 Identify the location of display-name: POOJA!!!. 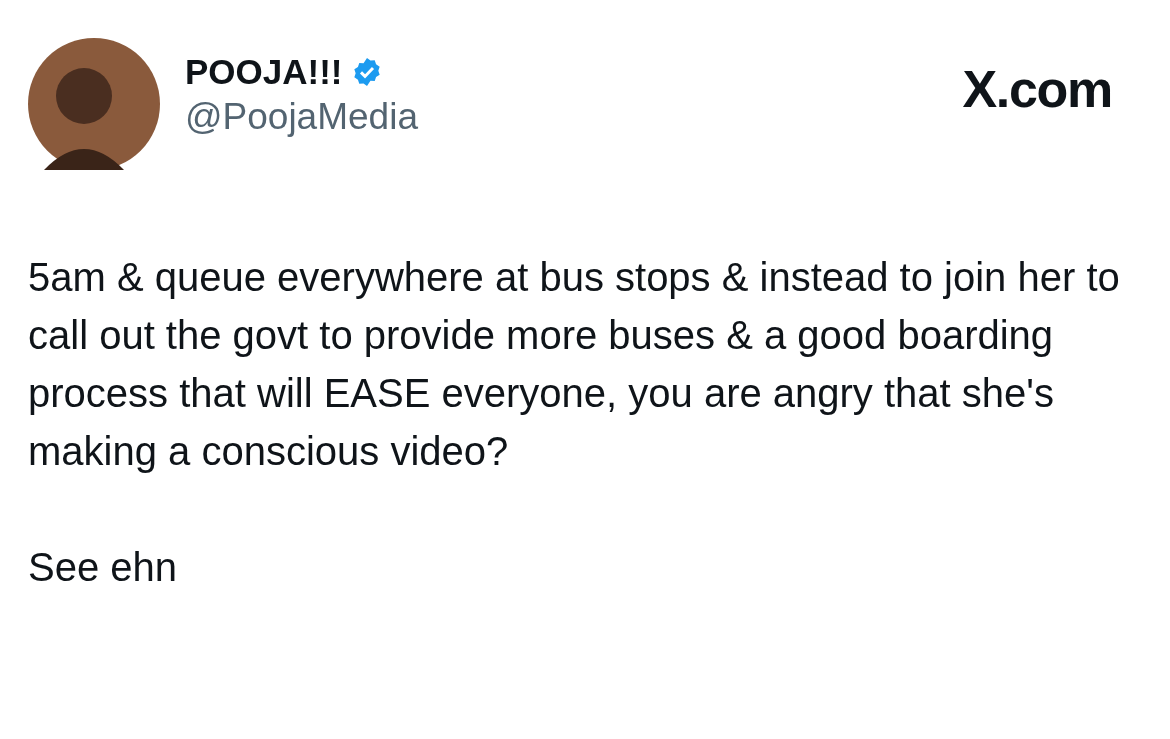
(264, 72).